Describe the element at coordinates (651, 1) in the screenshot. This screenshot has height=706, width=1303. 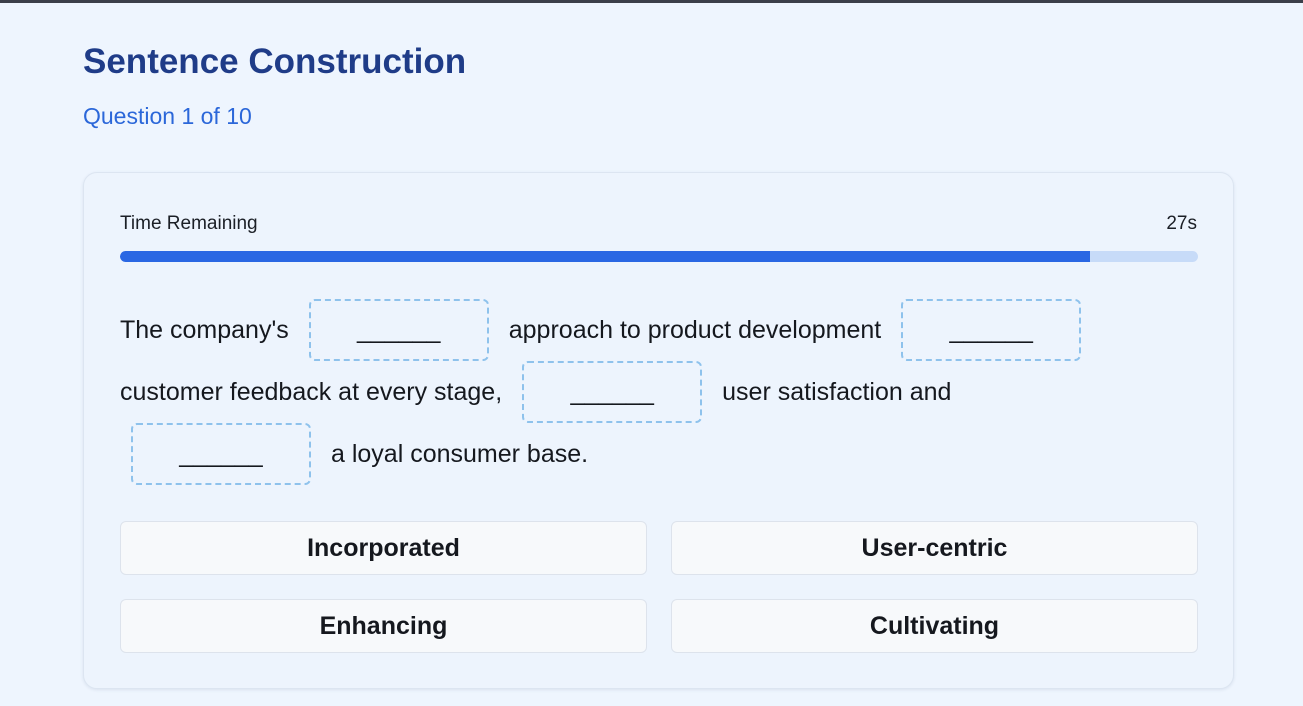
I see `window-top-border` at that location.